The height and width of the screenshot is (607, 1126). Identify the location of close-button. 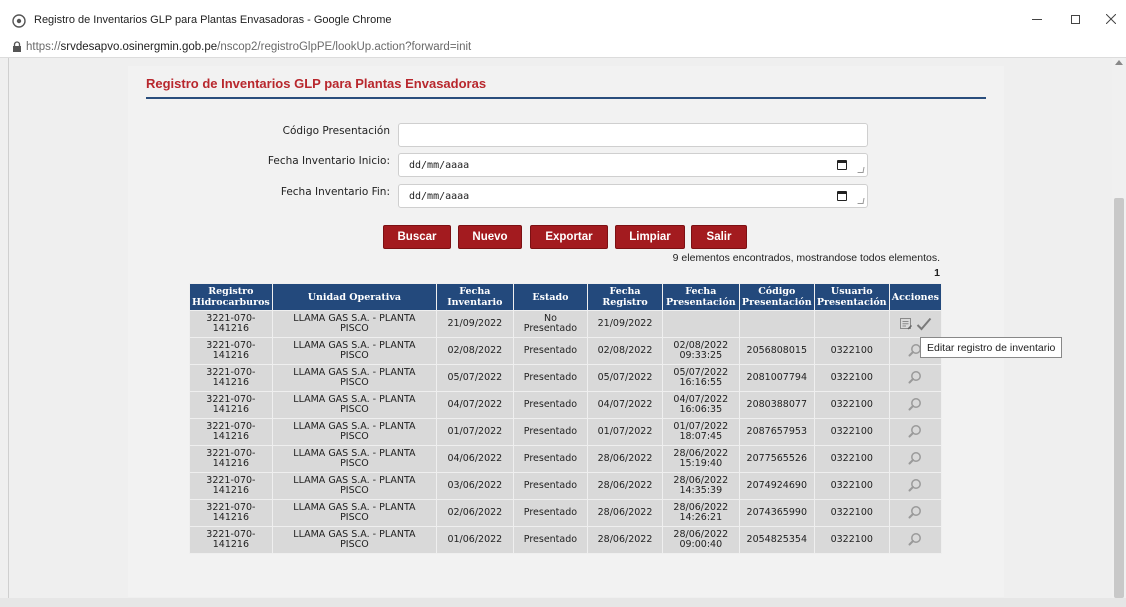
(1111, 19).